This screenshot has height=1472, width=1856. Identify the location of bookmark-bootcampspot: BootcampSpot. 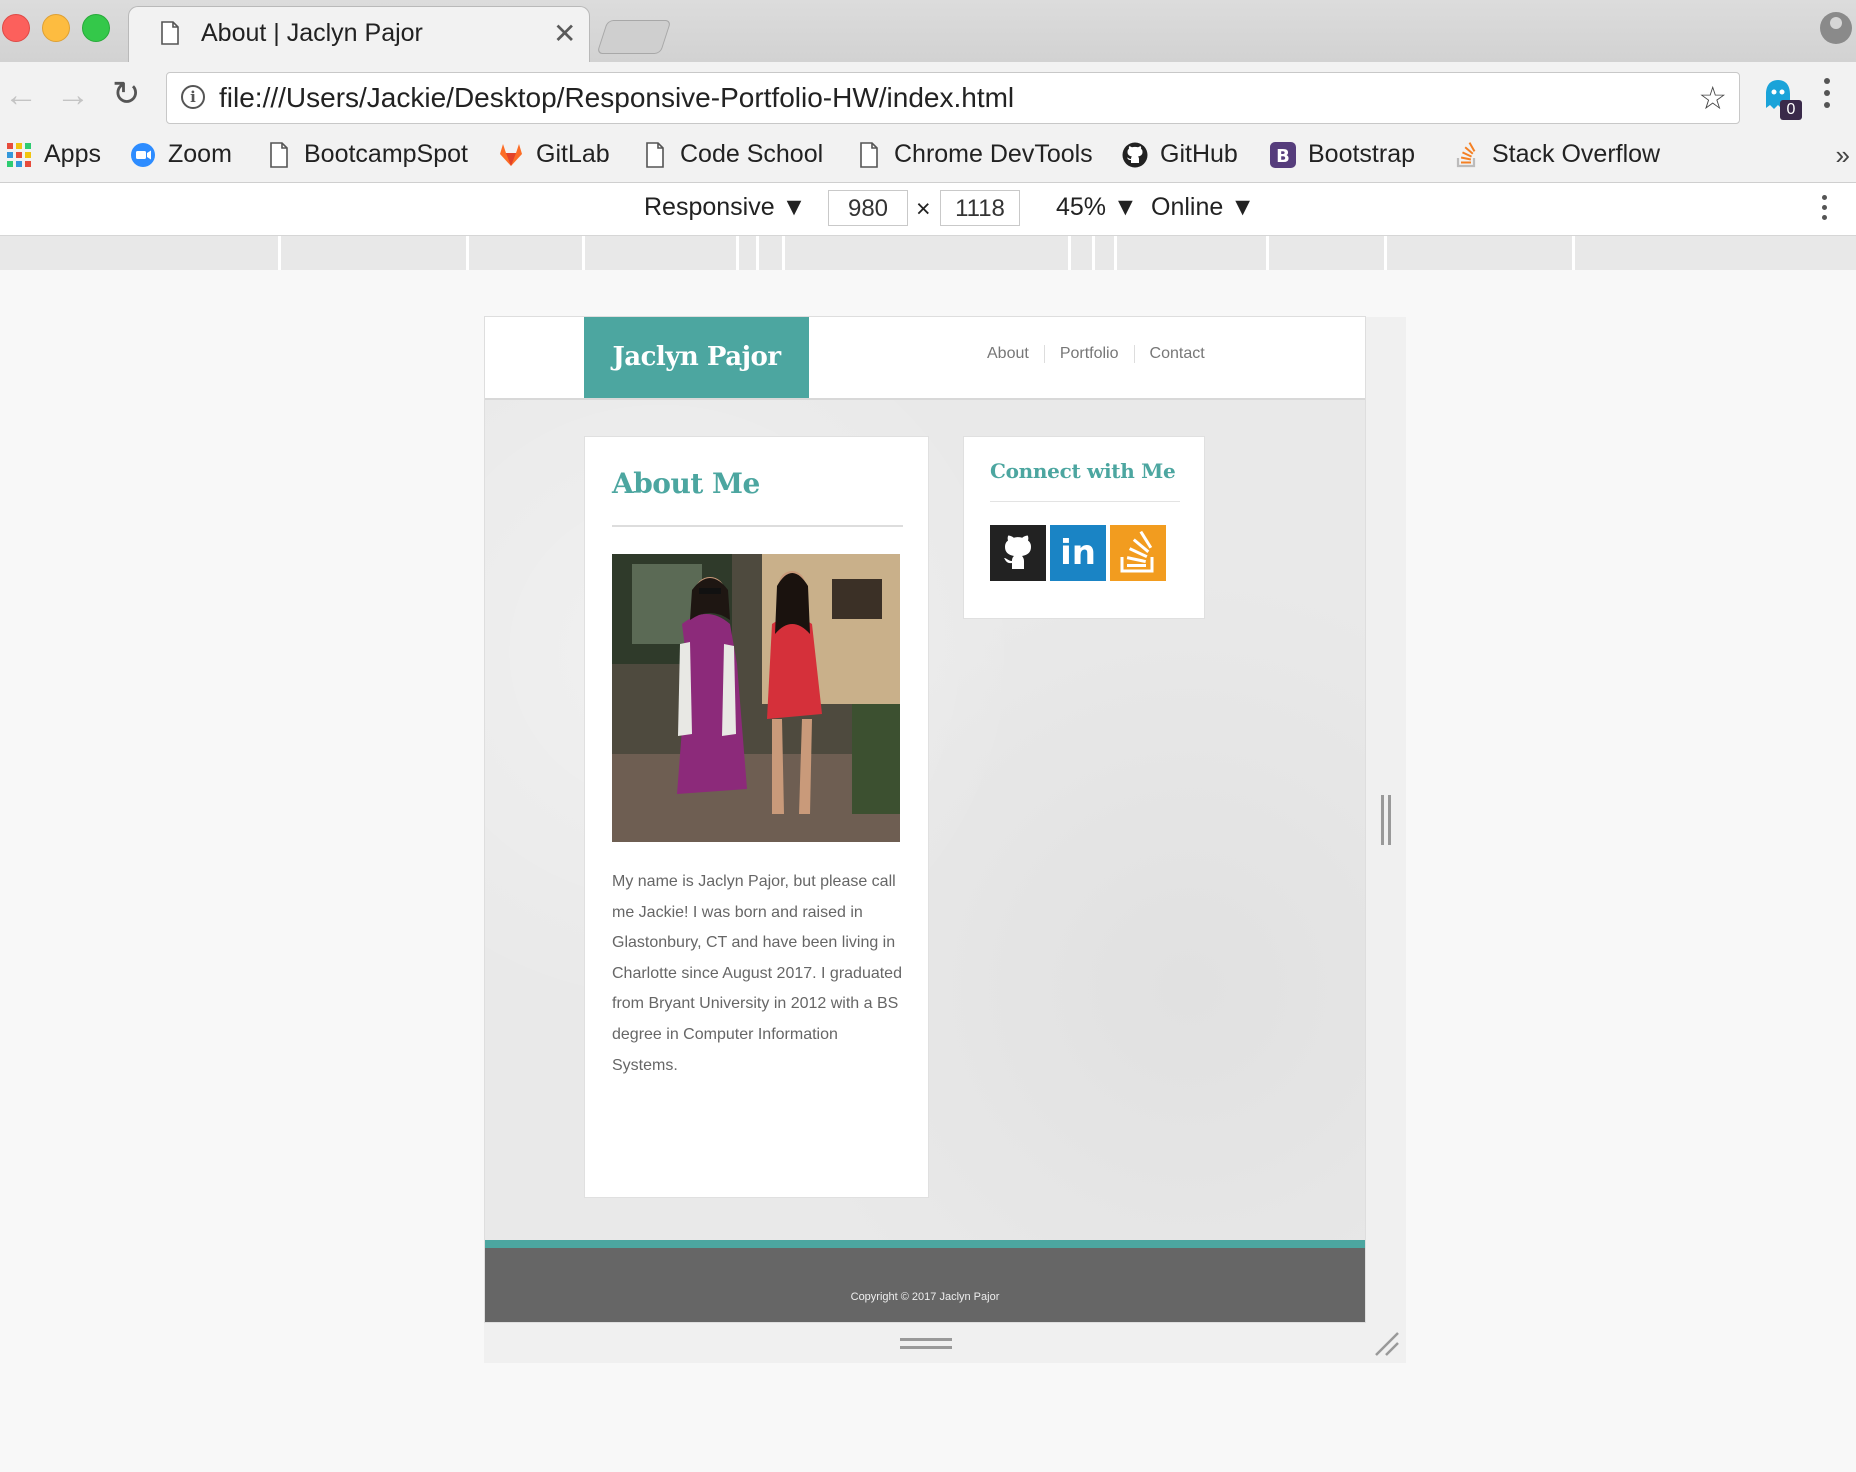
(367, 154).